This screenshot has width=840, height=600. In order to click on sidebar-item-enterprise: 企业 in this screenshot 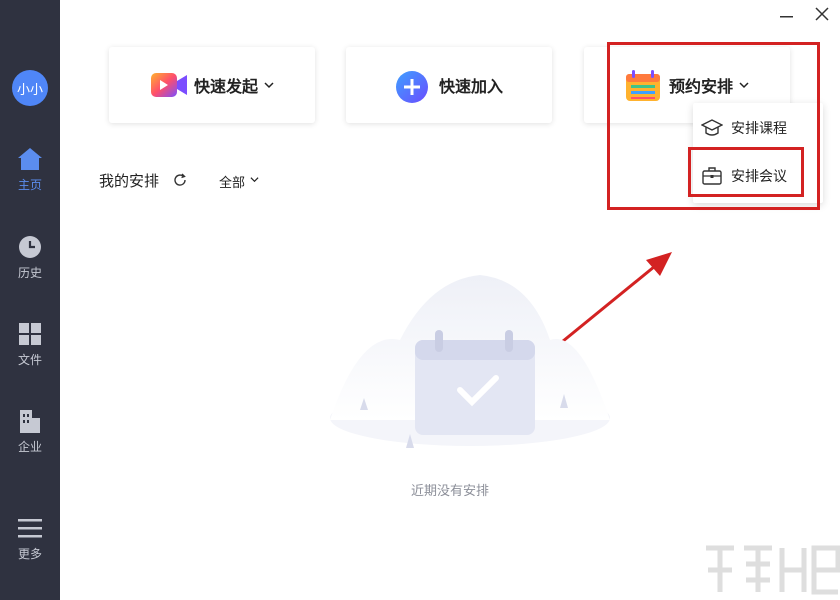, I will do `click(30, 438)`.